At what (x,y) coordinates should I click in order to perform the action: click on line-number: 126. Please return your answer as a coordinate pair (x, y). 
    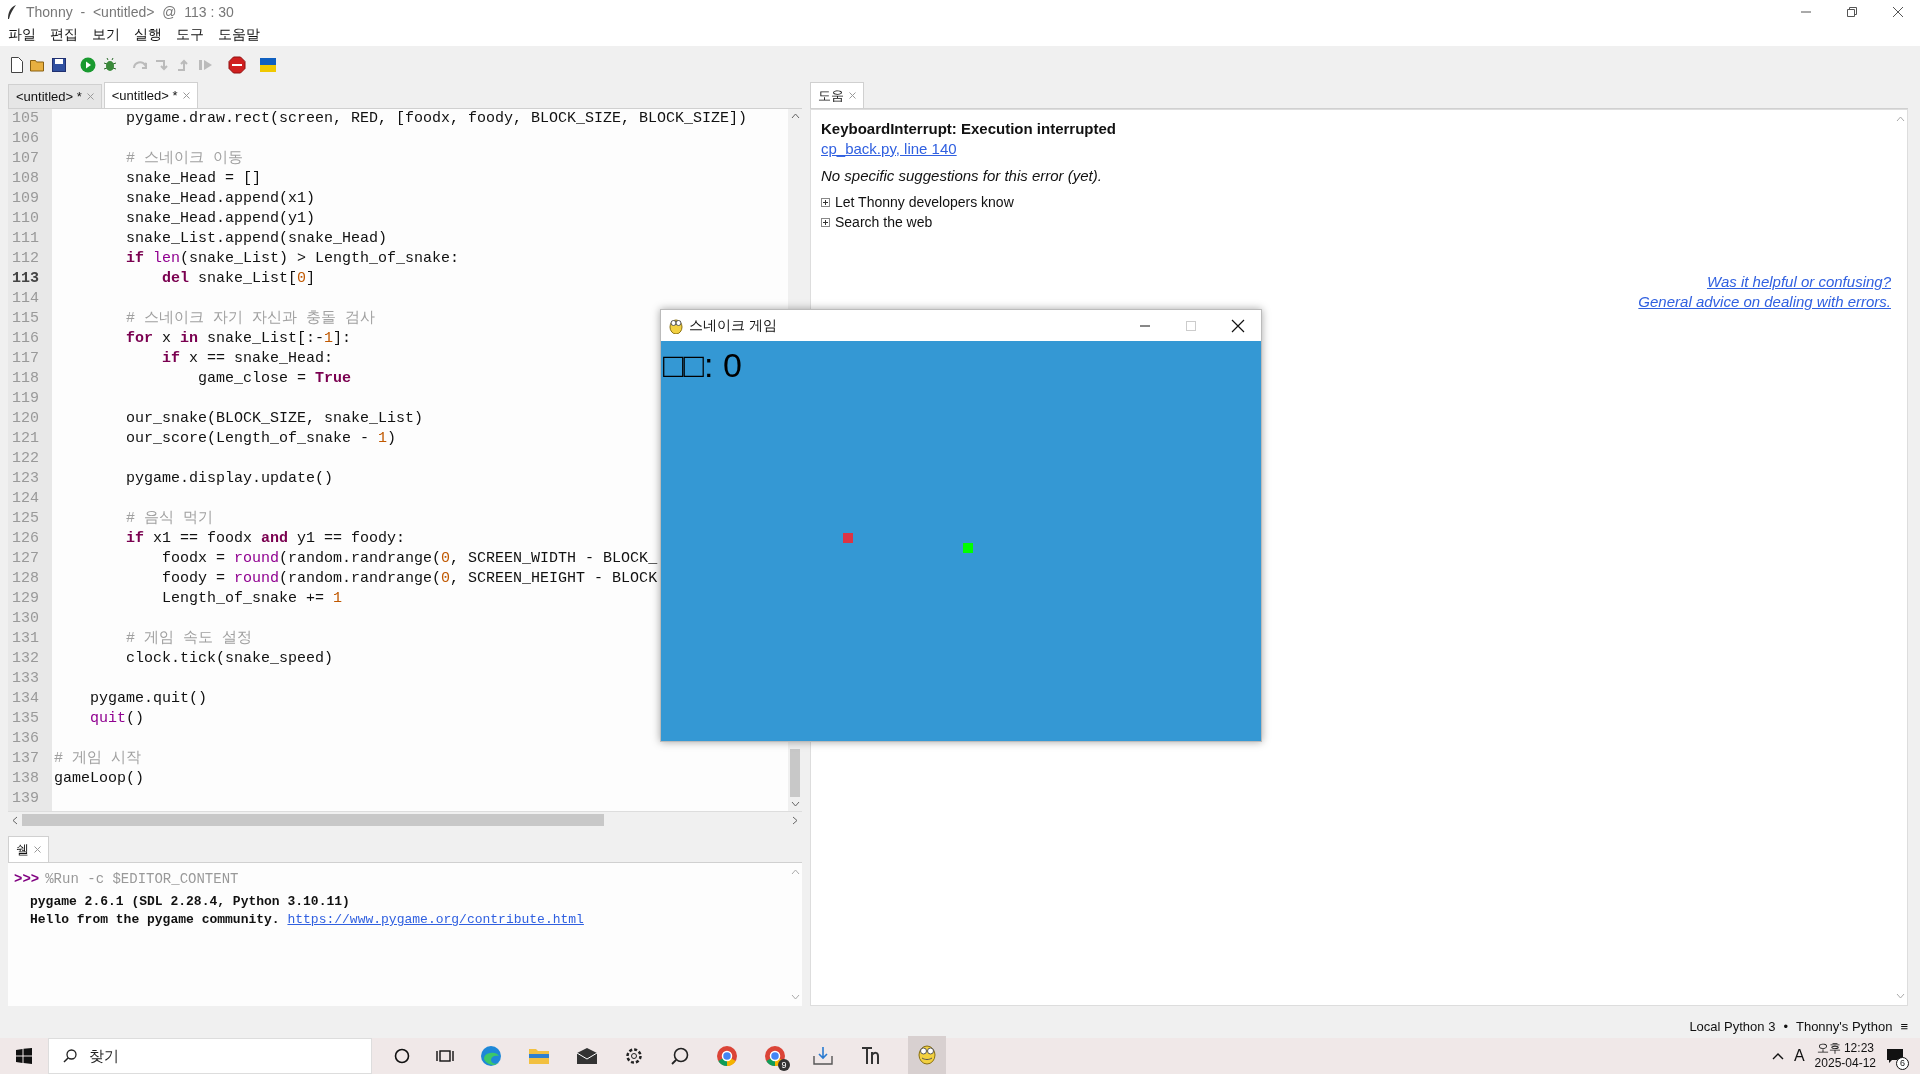
    Looking at the image, I should click on (26, 539).